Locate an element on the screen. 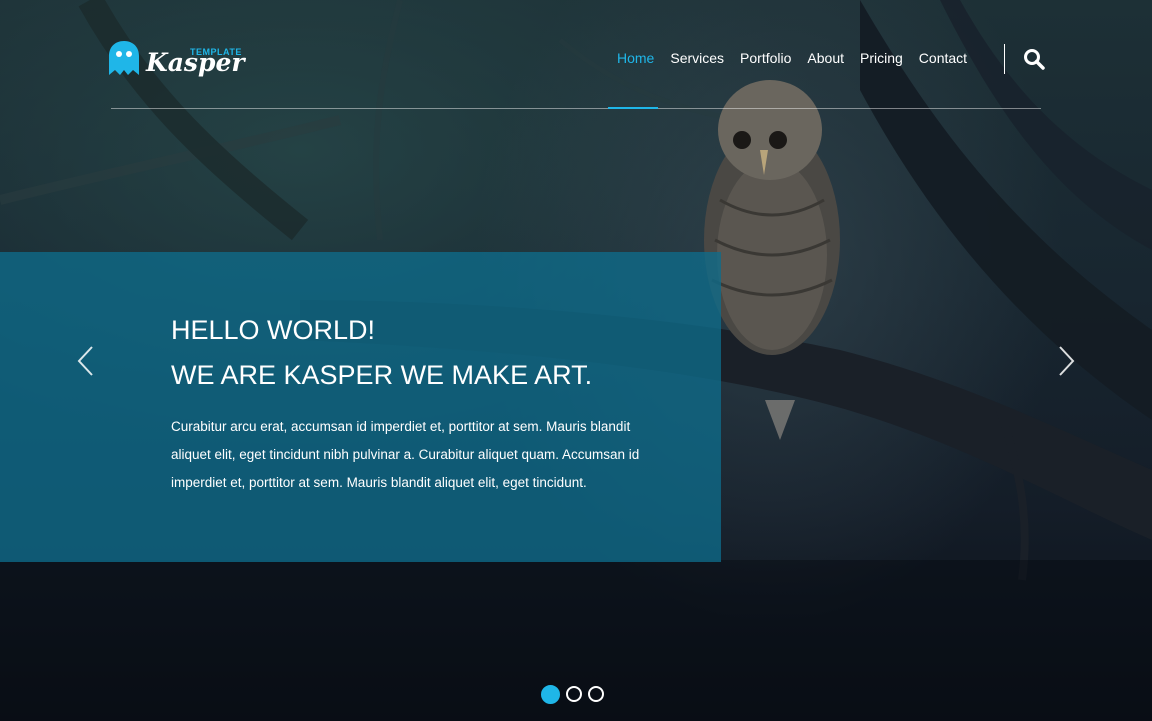 This screenshot has width=1152, height=721. ghost-icon is located at coordinates (124, 58).